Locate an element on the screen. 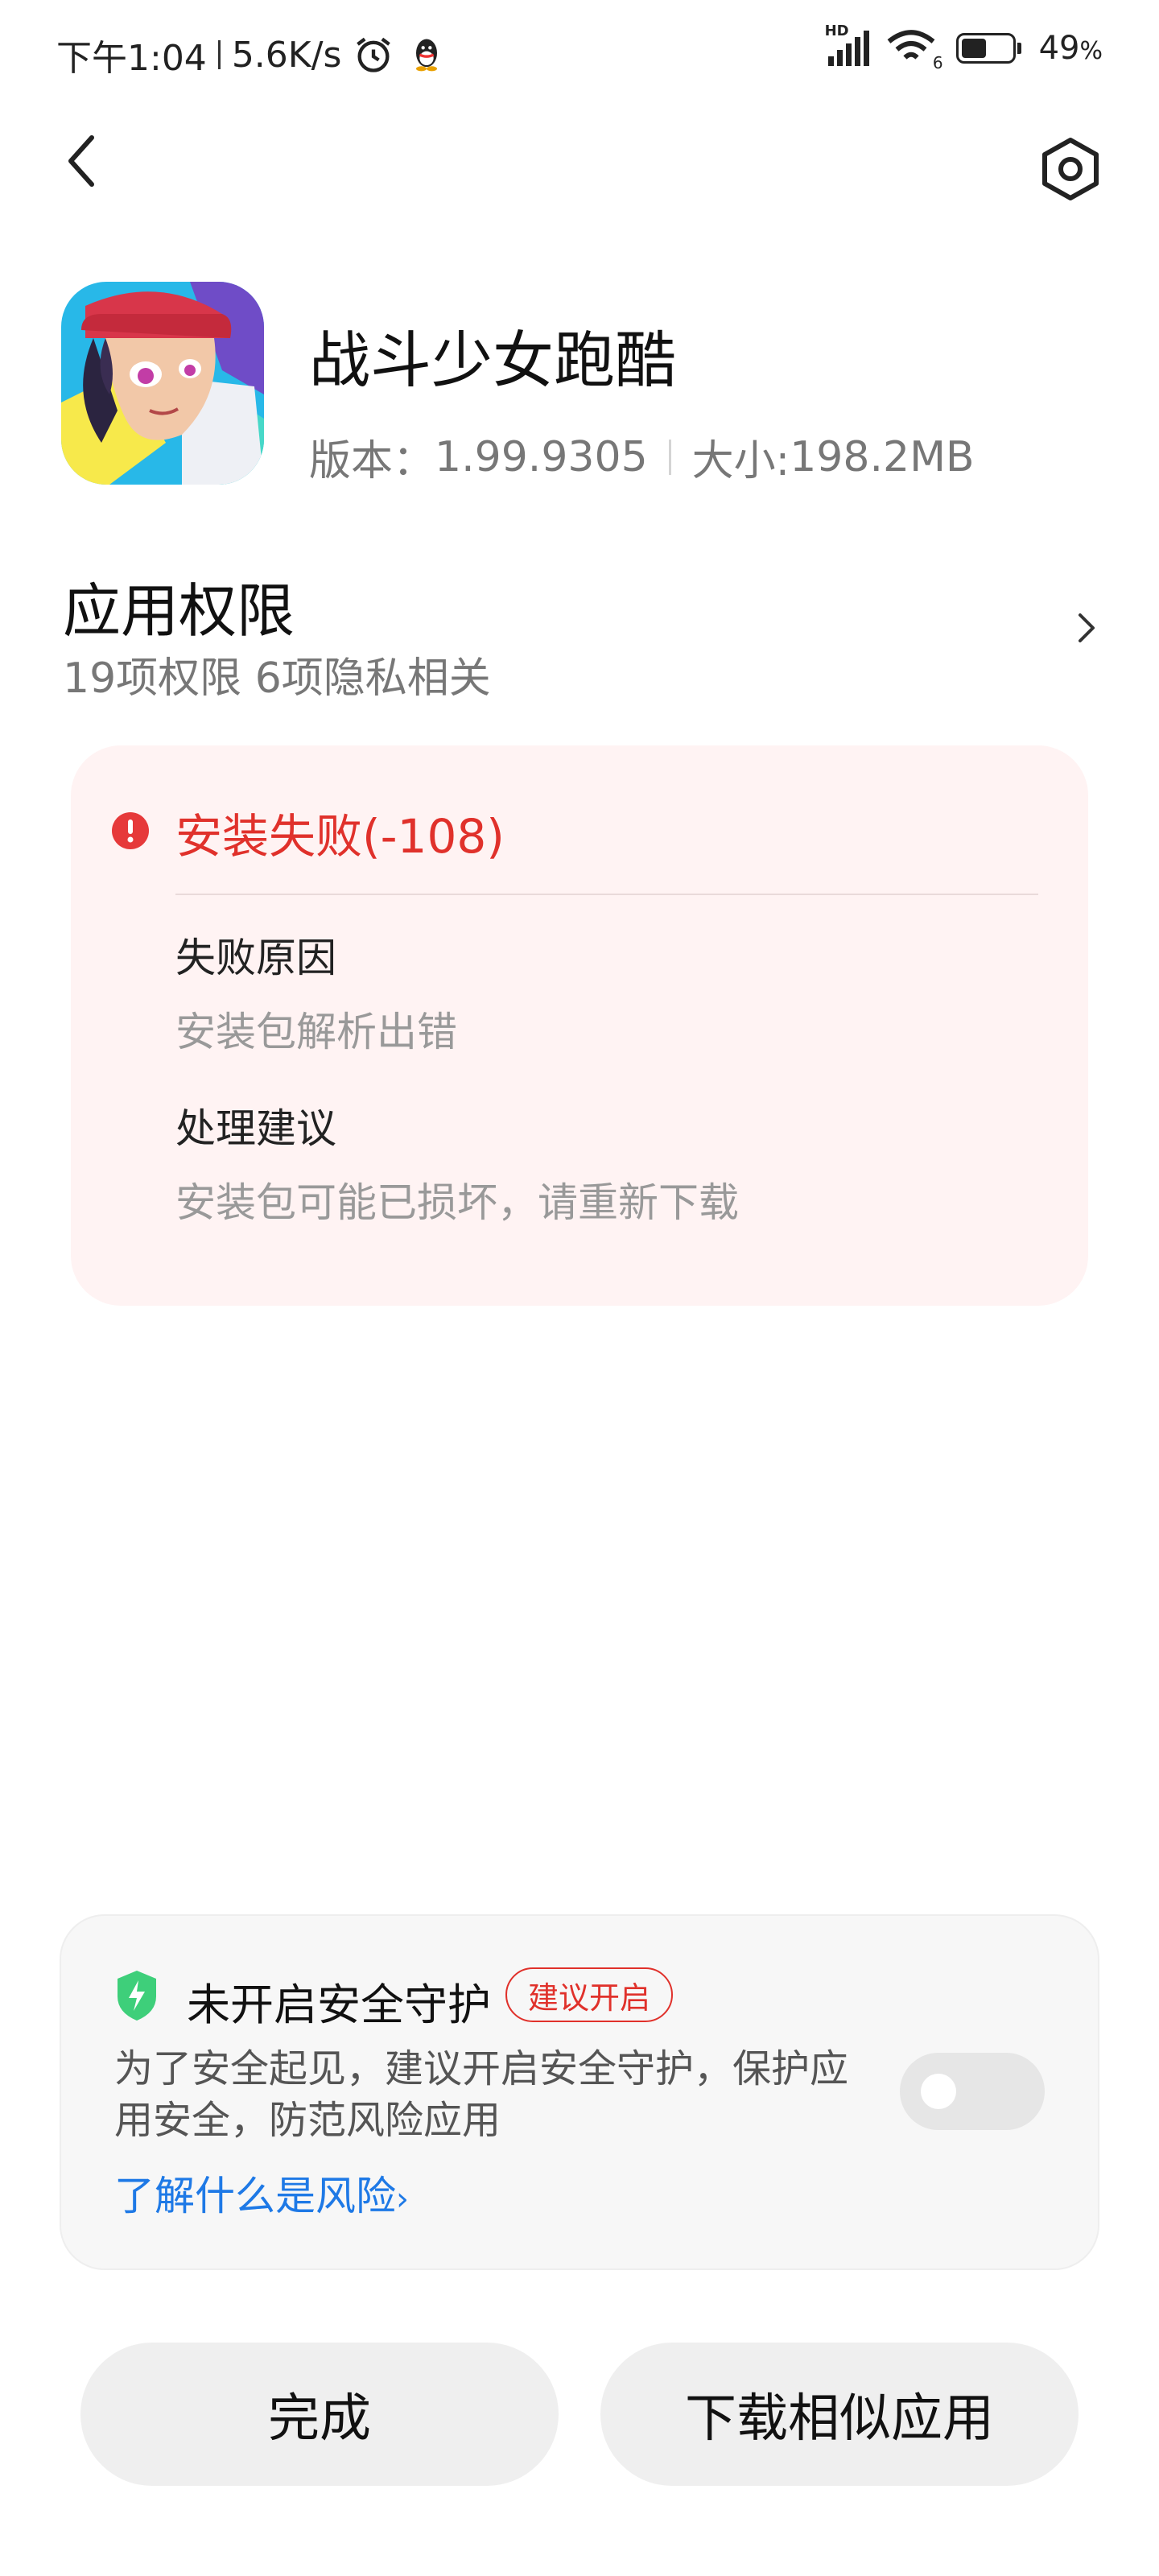 This screenshot has width=1159, height=2576. signal-icon: HD is located at coordinates (847, 44).